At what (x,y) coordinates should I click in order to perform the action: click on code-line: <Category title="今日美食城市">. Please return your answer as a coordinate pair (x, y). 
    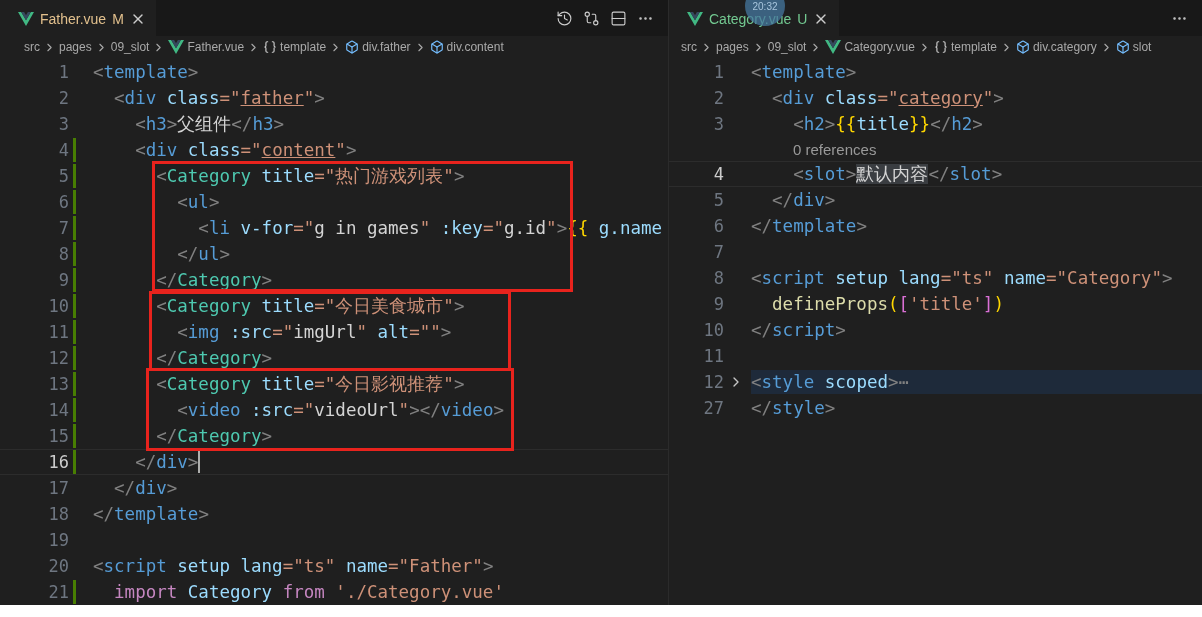
    Looking at the image, I should click on (310, 306).